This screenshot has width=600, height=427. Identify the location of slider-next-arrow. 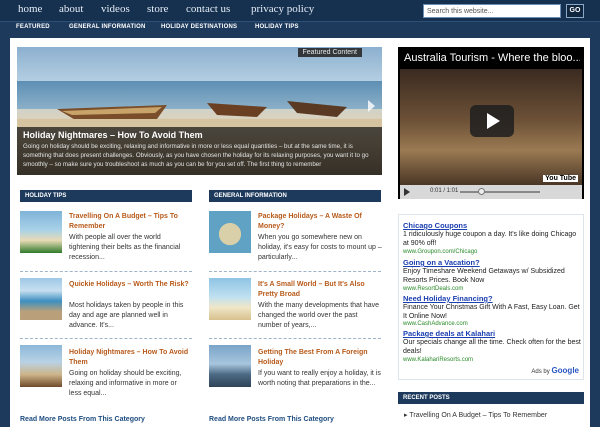
(371, 106).